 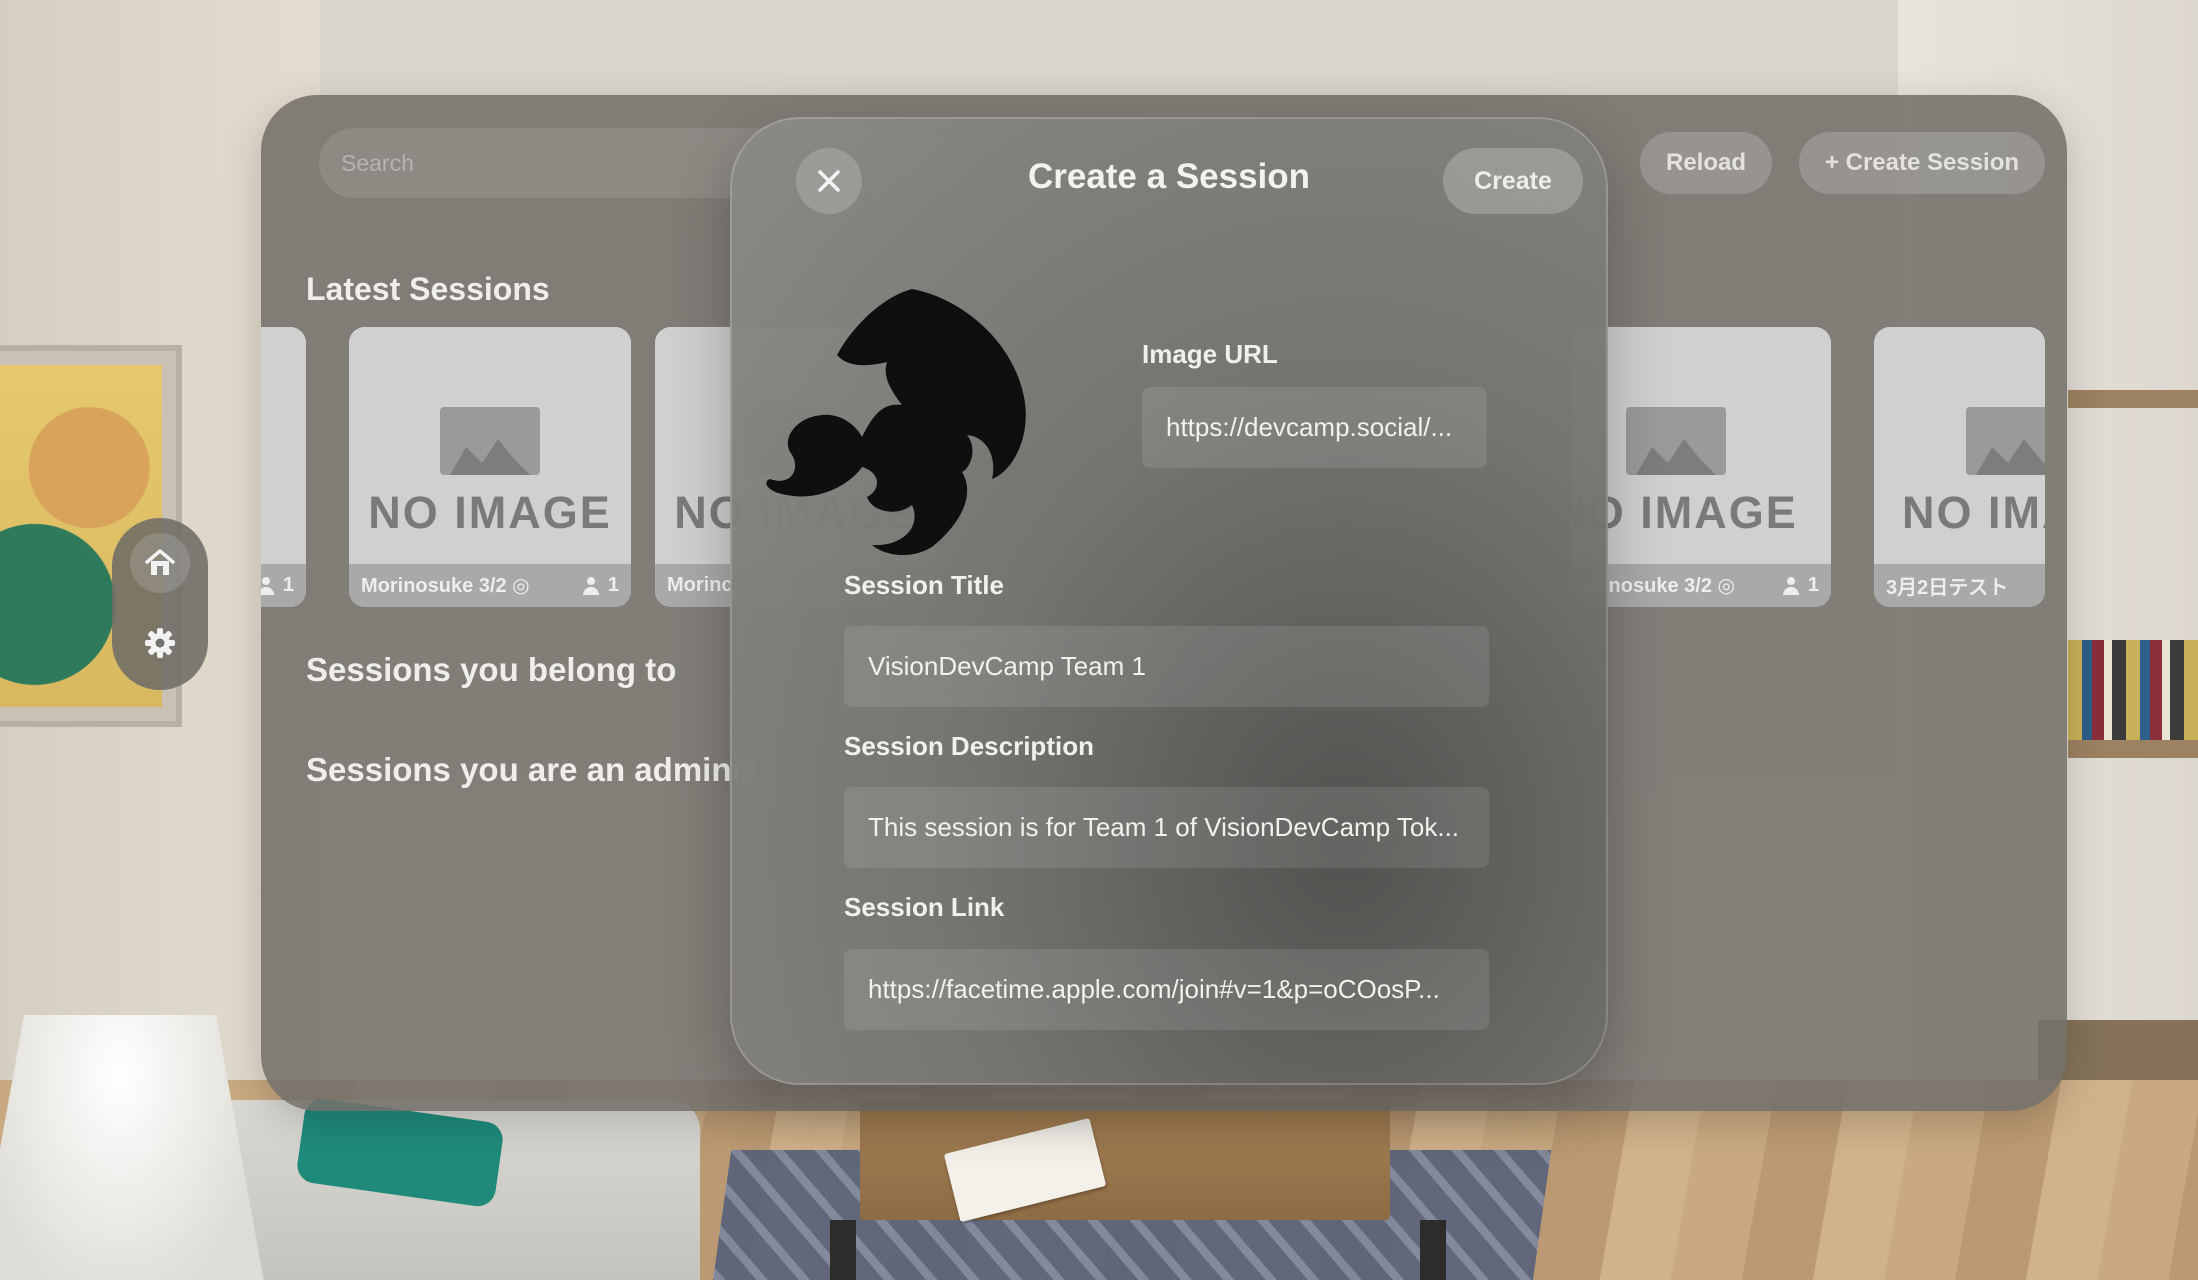 What do you see at coordinates (533, 769) in the screenshot?
I see `sessions-admin-heading: Sessions you are an adminis` at bounding box center [533, 769].